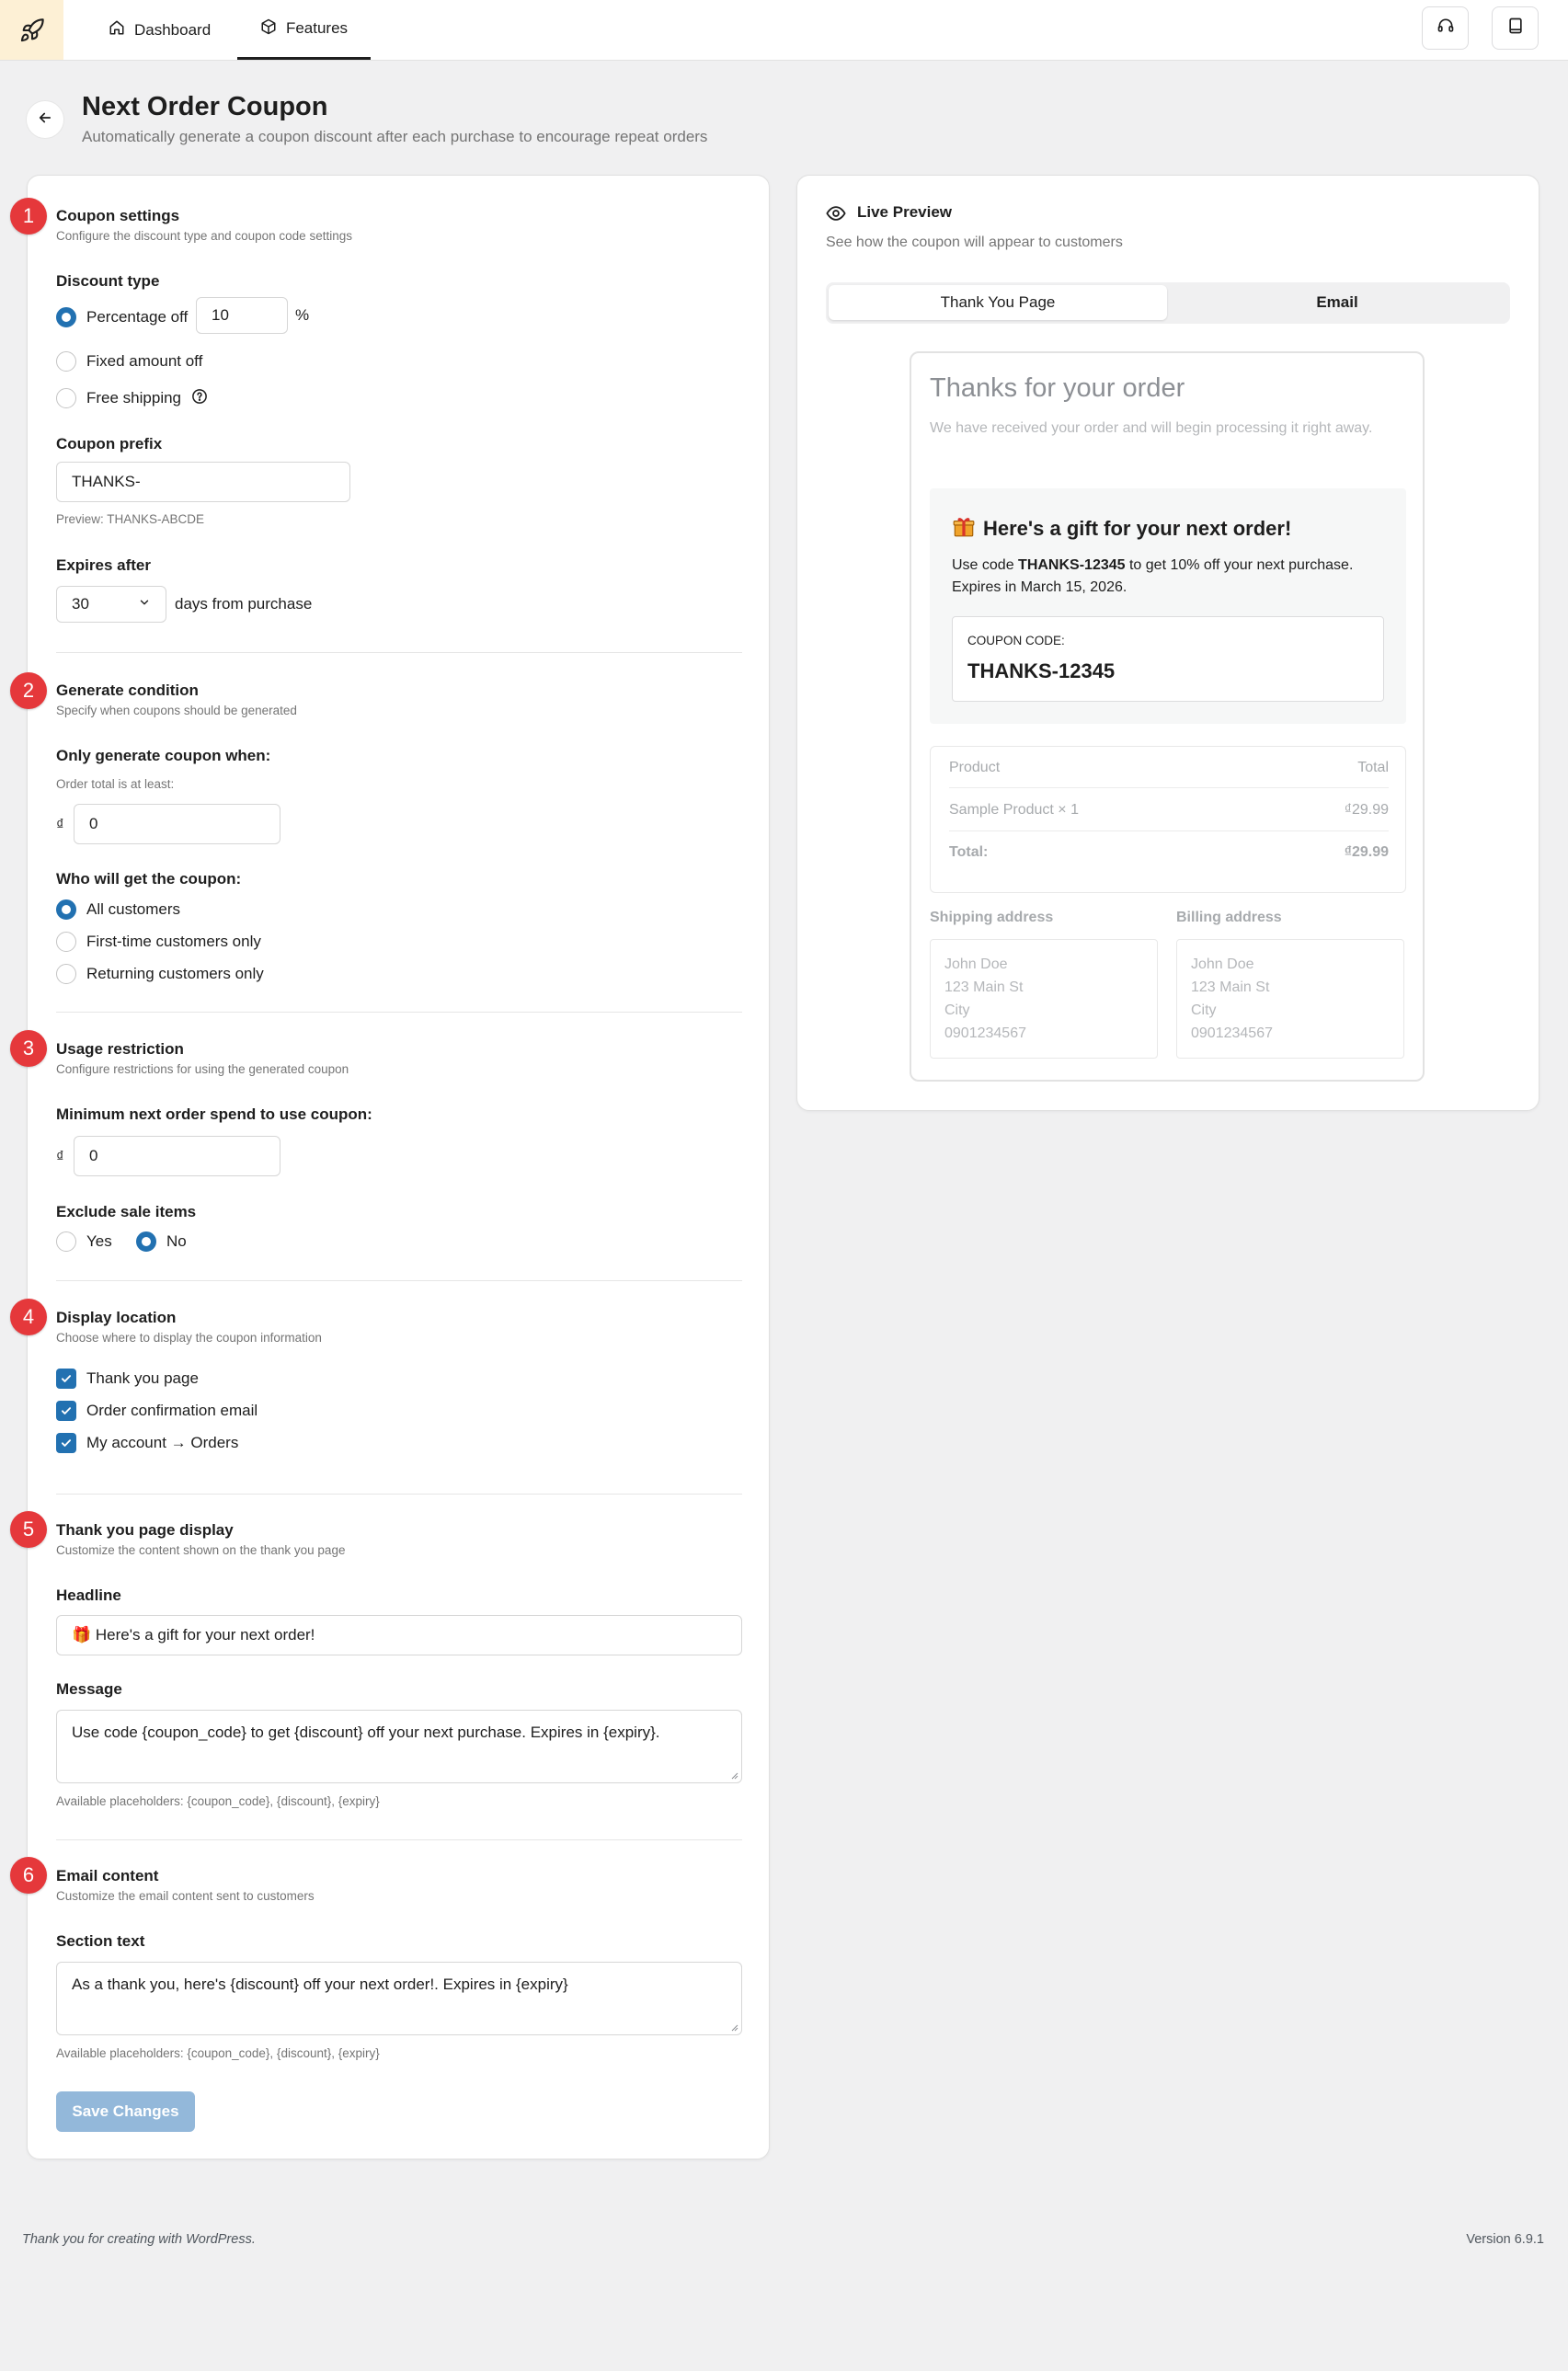 This screenshot has height=2371, width=1568. What do you see at coordinates (118, 215) in the screenshot?
I see `section-title-coupon: Coupon settings` at bounding box center [118, 215].